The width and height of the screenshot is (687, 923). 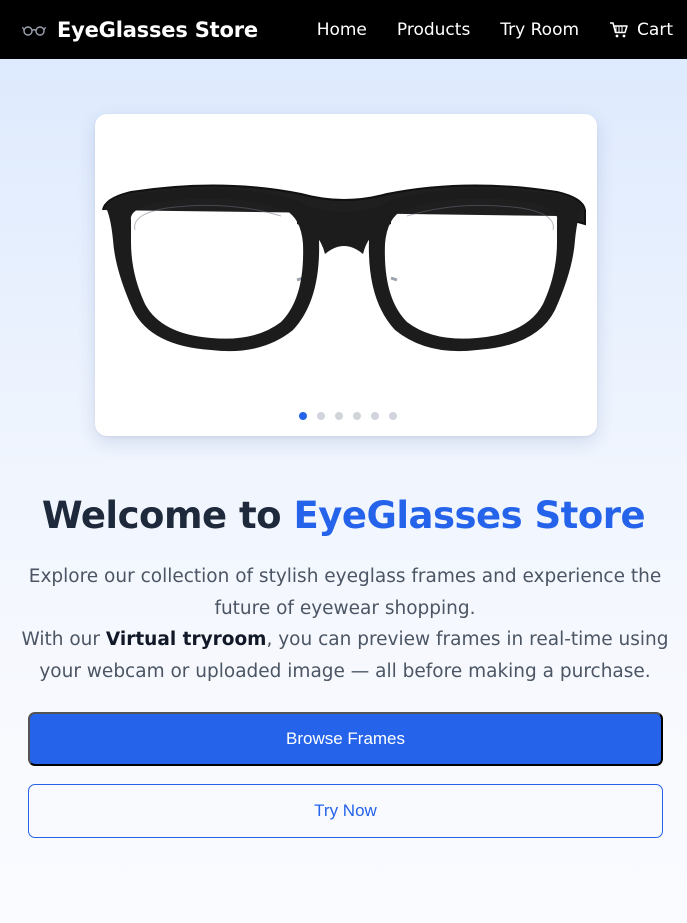 What do you see at coordinates (345, 811) in the screenshot?
I see `try-now-button: Try Now` at bounding box center [345, 811].